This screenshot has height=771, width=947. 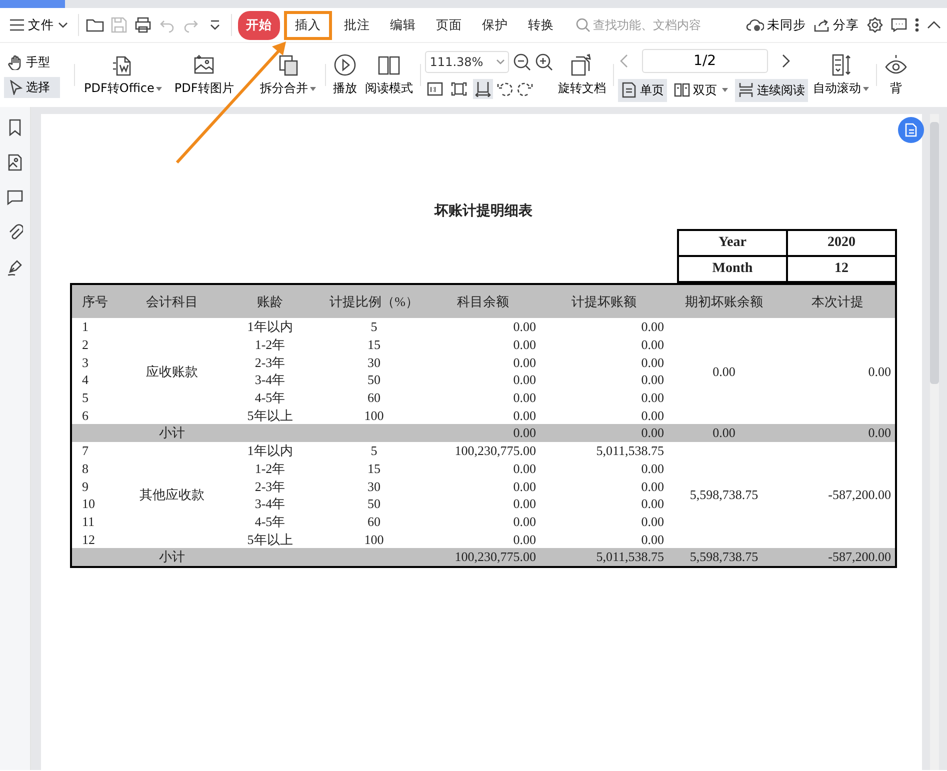 What do you see at coordinates (32, 62) in the screenshot?
I see `tool-button: 手型` at bounding box center [32, 62].